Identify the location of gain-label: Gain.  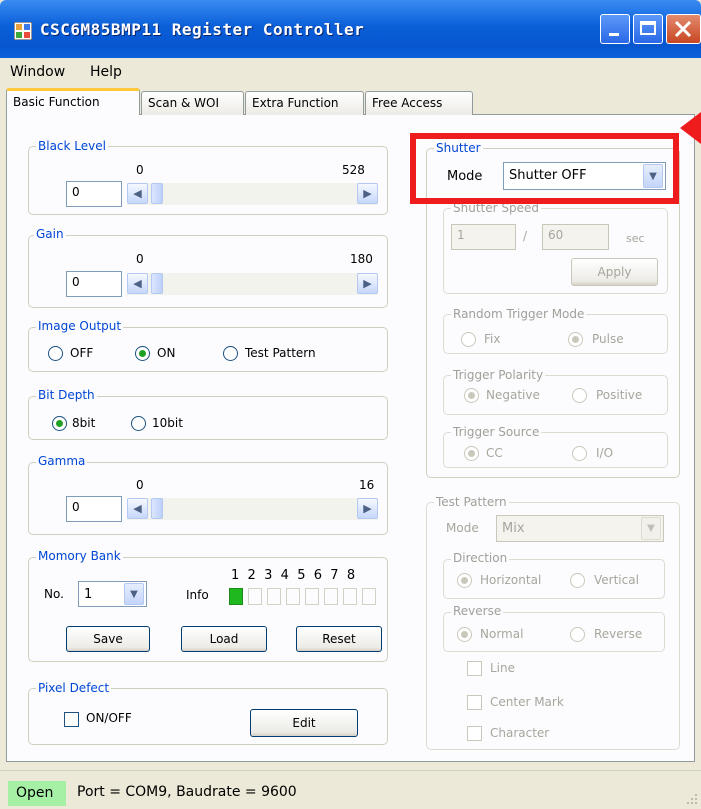
(50, 234).